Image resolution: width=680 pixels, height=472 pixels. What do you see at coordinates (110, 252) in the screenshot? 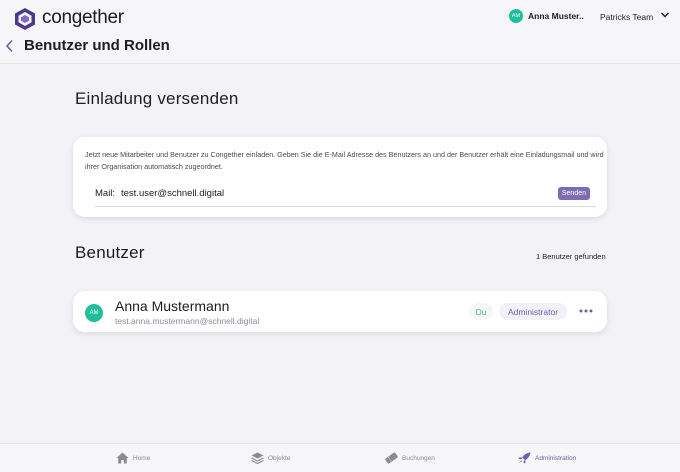
I see `users-heading: Benutzer` at bounding box center [110, 252].